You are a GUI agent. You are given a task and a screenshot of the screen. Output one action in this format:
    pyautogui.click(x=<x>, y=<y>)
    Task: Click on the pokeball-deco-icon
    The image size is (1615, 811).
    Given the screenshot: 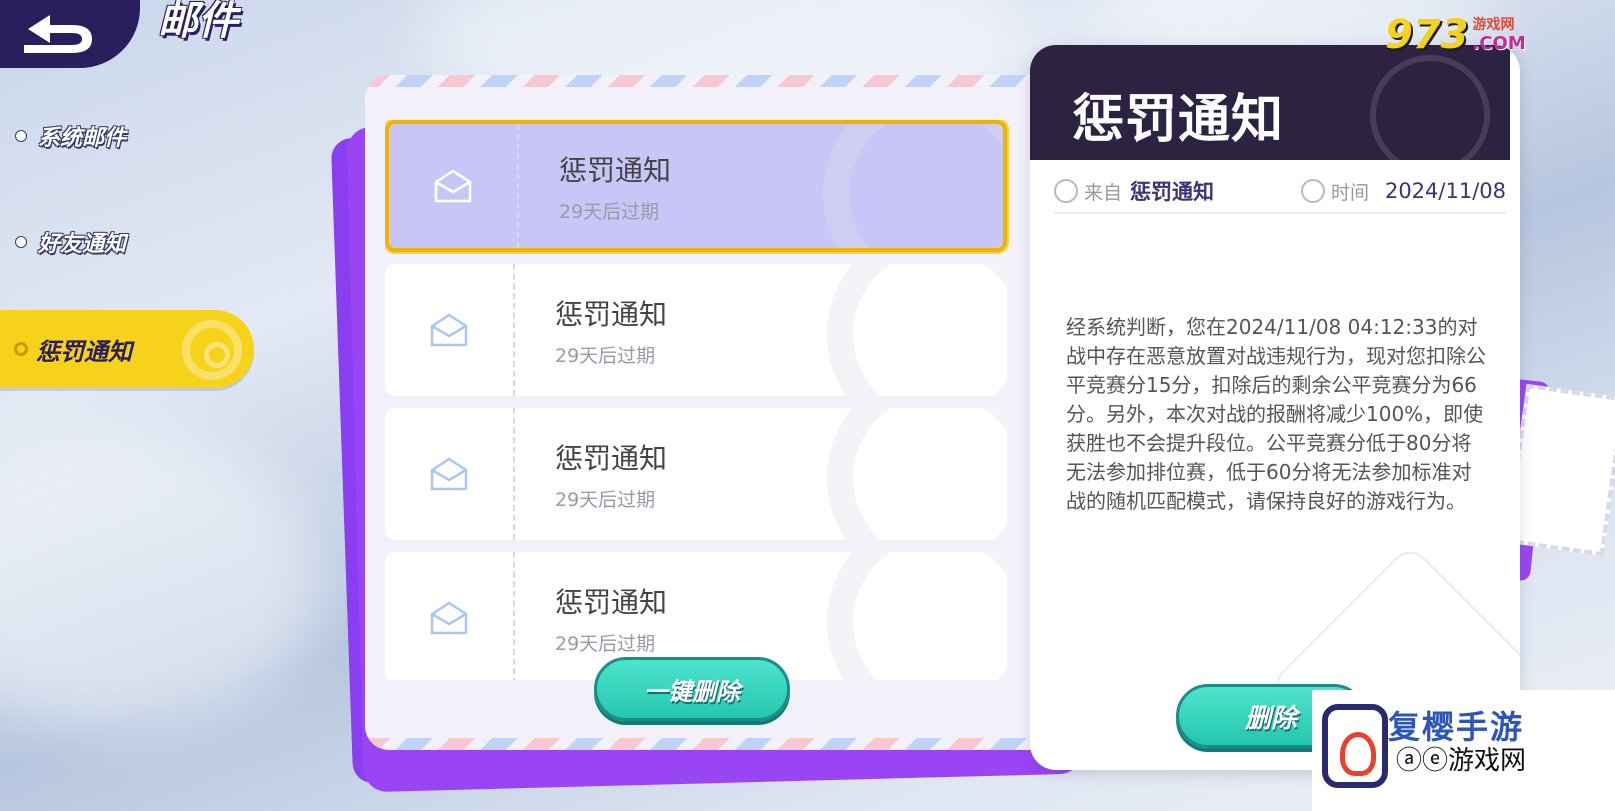 What is the action you would take?
    pyautogui.click(x=212, y=350)
    